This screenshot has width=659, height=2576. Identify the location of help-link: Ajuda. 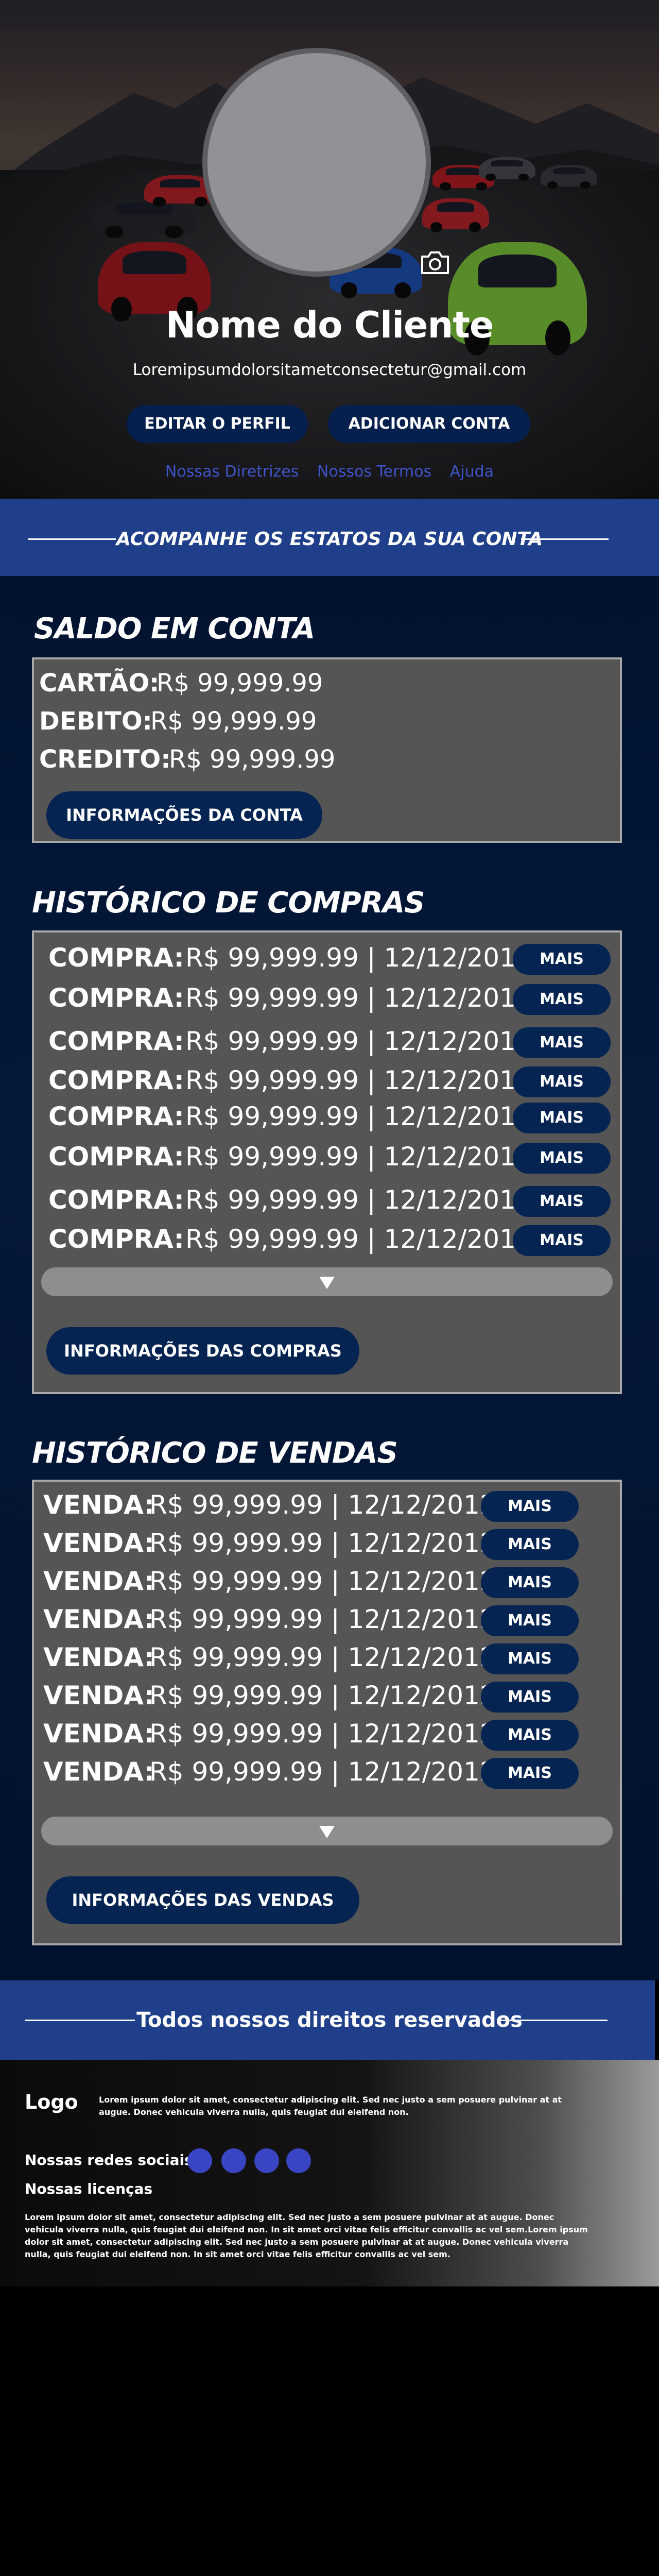
(472, 472).